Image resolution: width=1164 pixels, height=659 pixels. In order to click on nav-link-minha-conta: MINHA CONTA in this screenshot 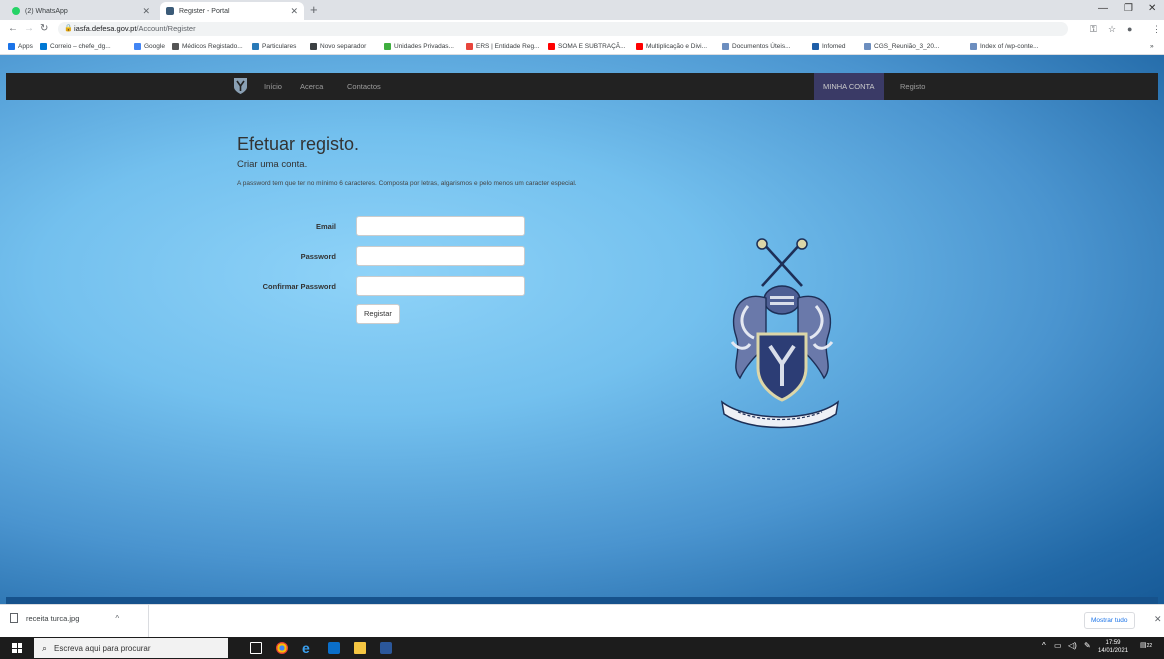, I will do `click(849, 86)`.